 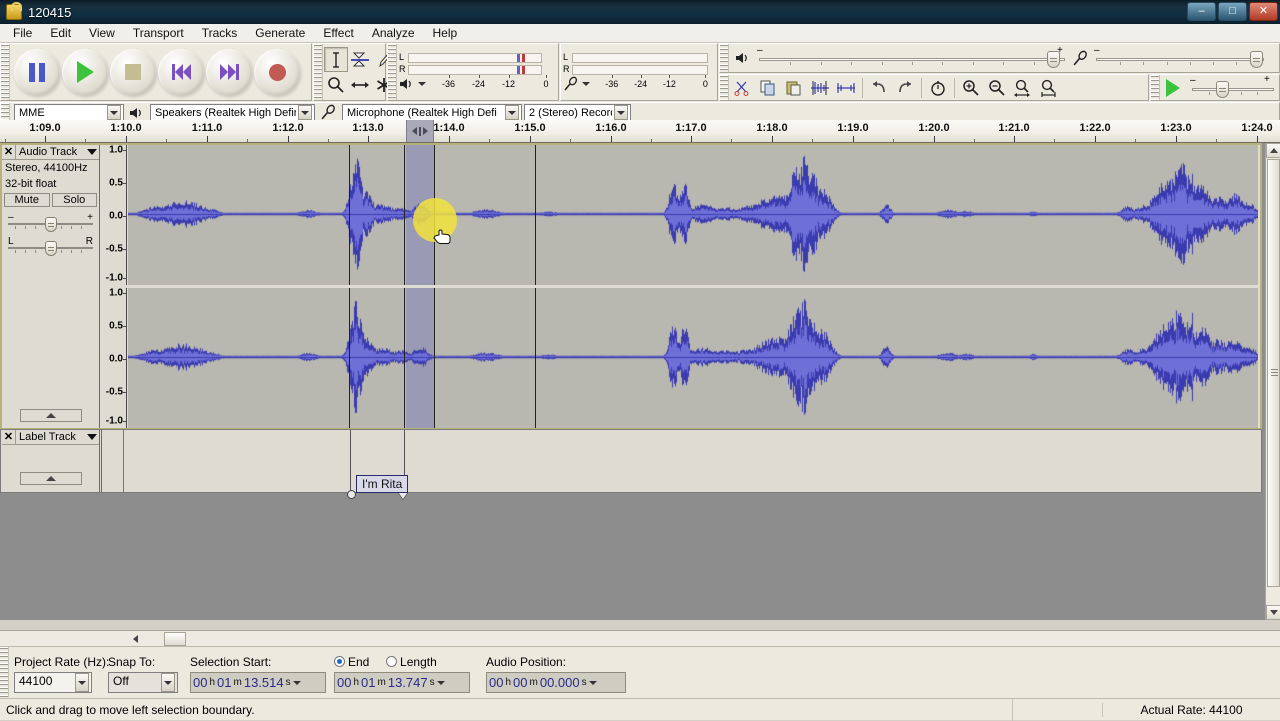 What do you see at coordinates (351, 494) in the screenshot?
I see `label-left-handle` at bounding box center [351, 494].